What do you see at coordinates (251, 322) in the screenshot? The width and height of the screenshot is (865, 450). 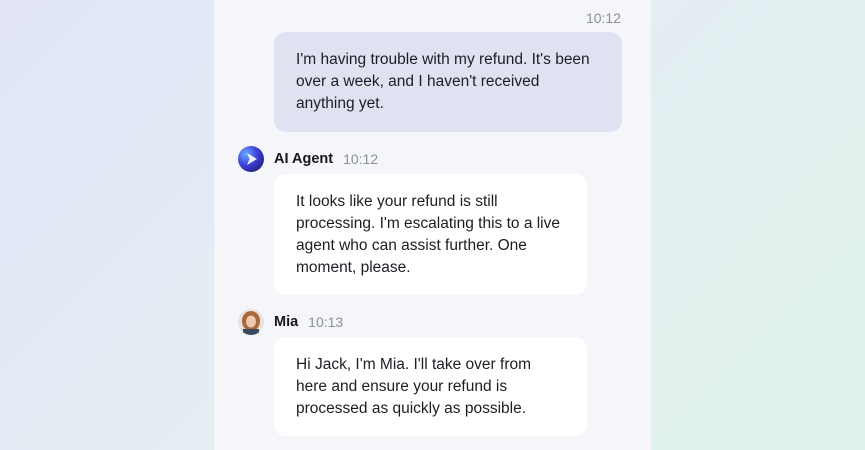 I see `mia-avatar-icon` at bounding box center [251, 322].